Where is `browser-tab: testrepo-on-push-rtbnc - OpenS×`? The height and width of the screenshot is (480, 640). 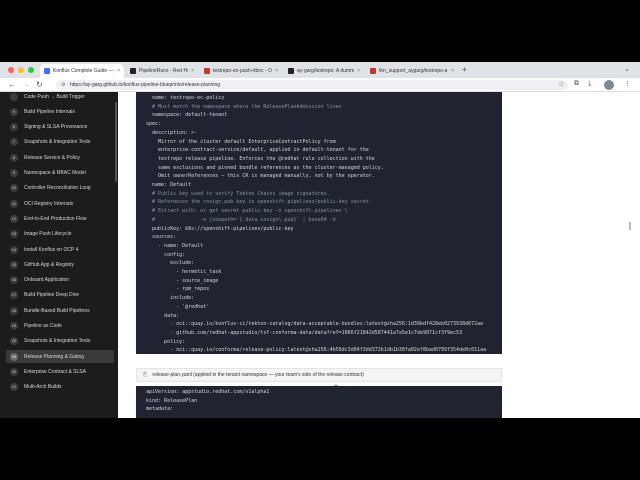 browser-tab: testrepo-on-push-rtbnc - OpenS× is located at coordinates (241, 71).